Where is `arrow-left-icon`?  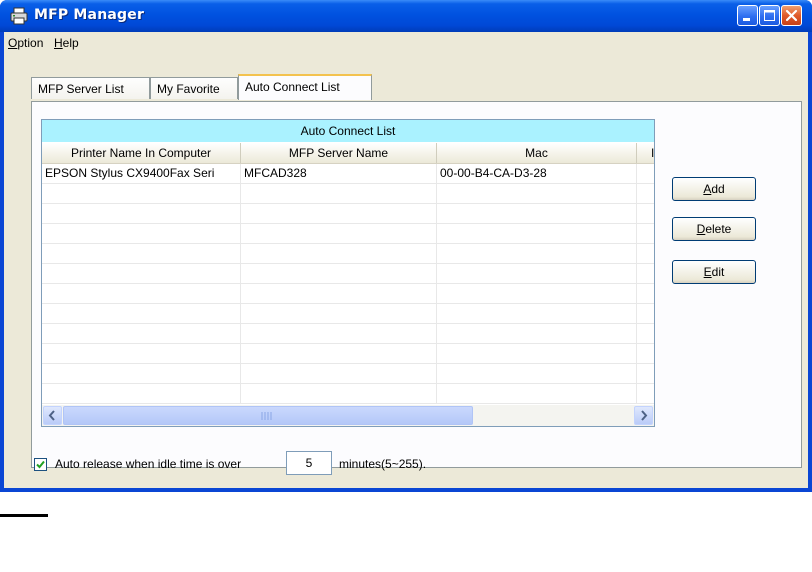 arrow-left-icon is located at coordinates (51, 415).